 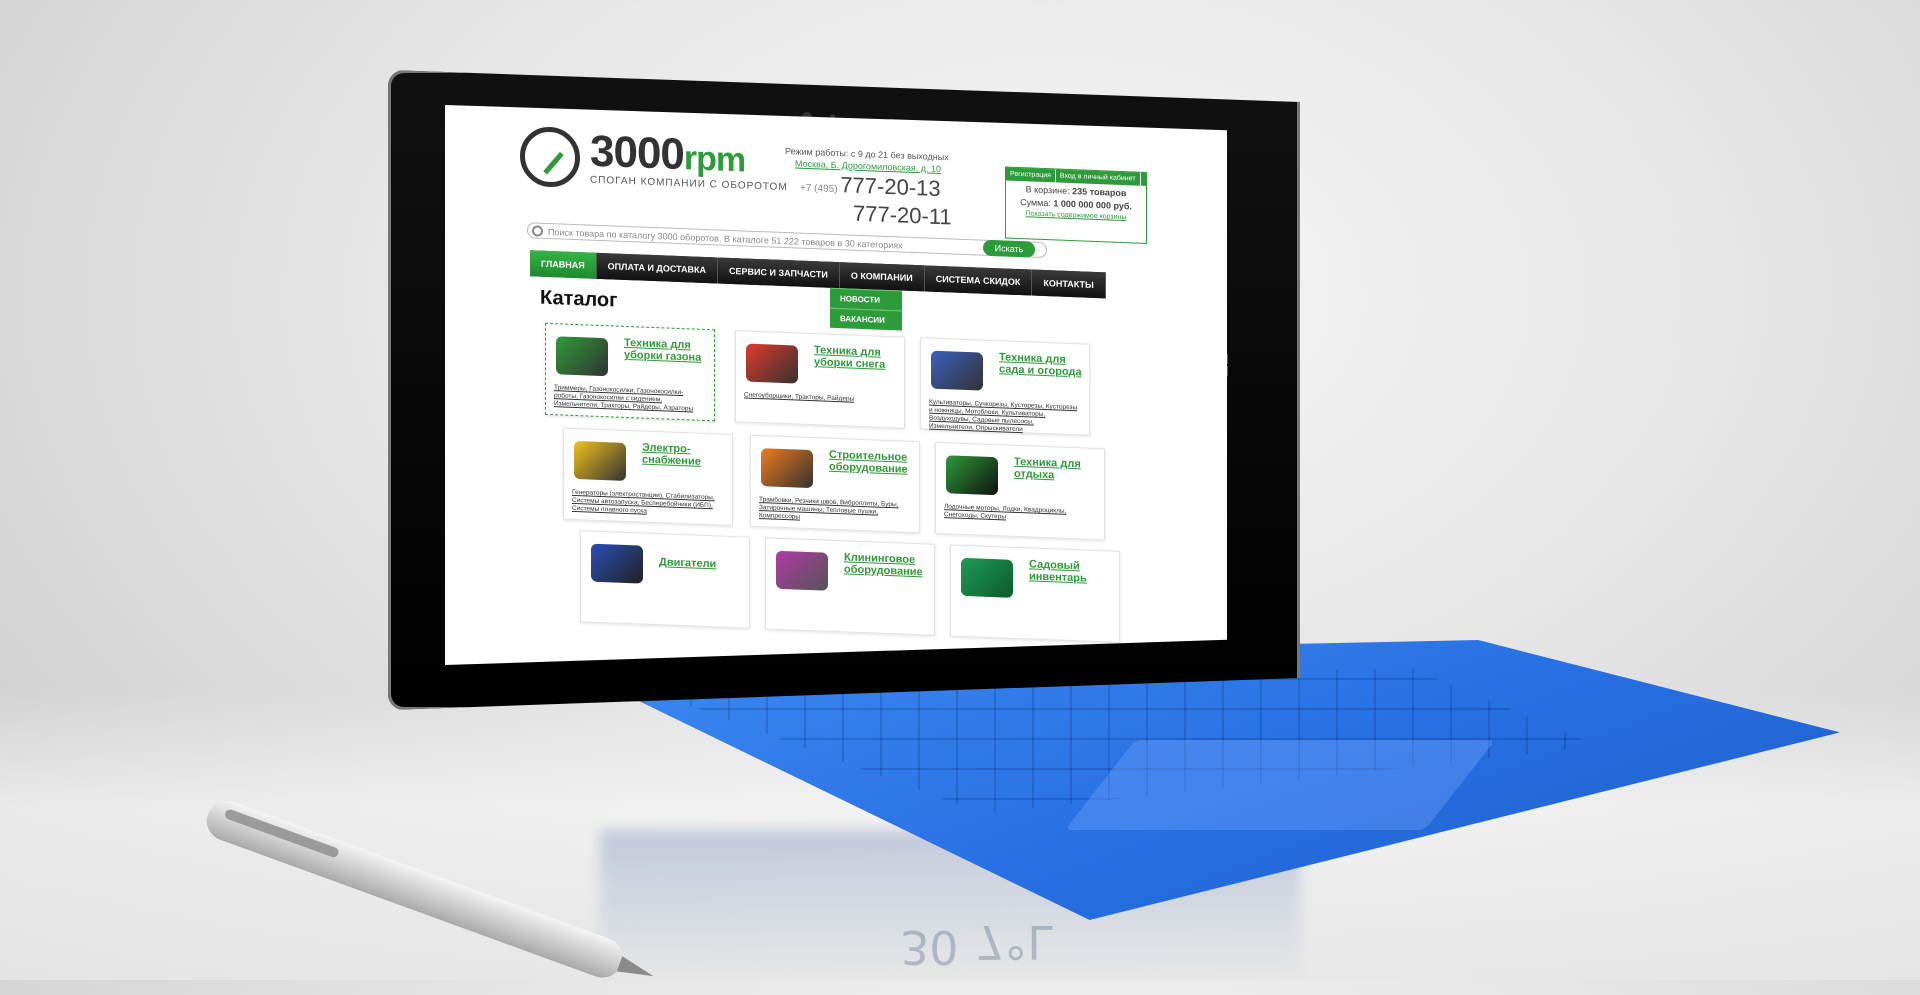 I want to click on catalog-card-title: Техника для уборки газона, so click(x=668, y=350).